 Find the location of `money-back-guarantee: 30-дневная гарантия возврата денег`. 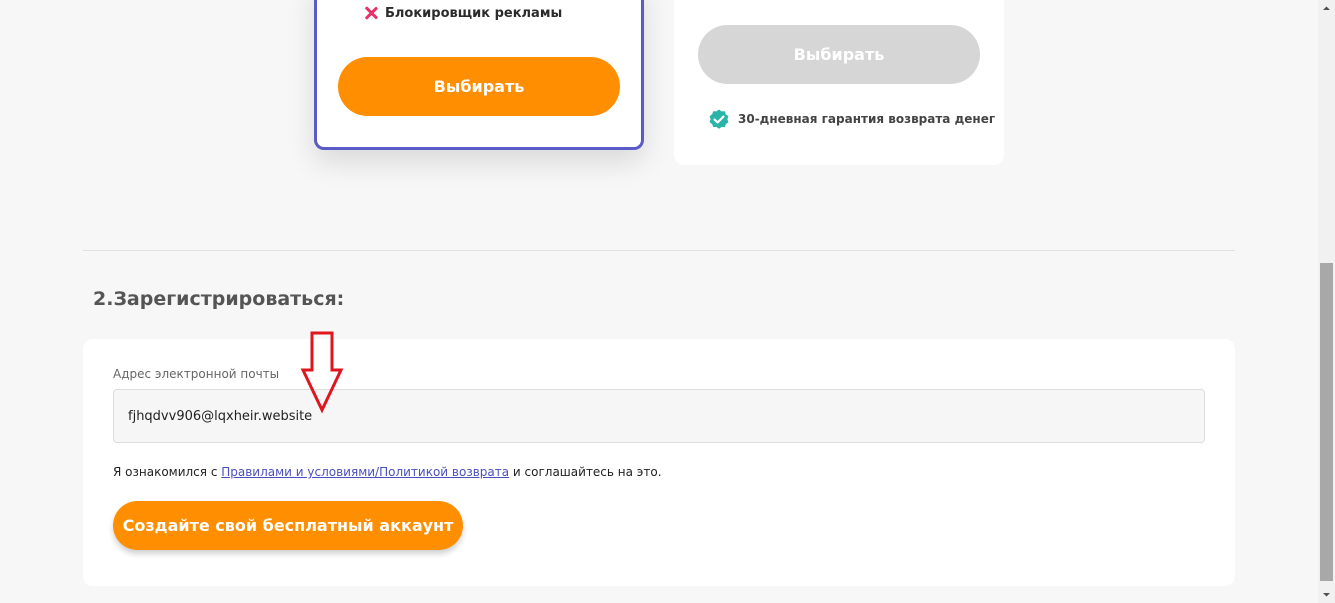

money-back-guarantee: 30-дневная гарантия возврата денег is located at coordinates (851, 119).